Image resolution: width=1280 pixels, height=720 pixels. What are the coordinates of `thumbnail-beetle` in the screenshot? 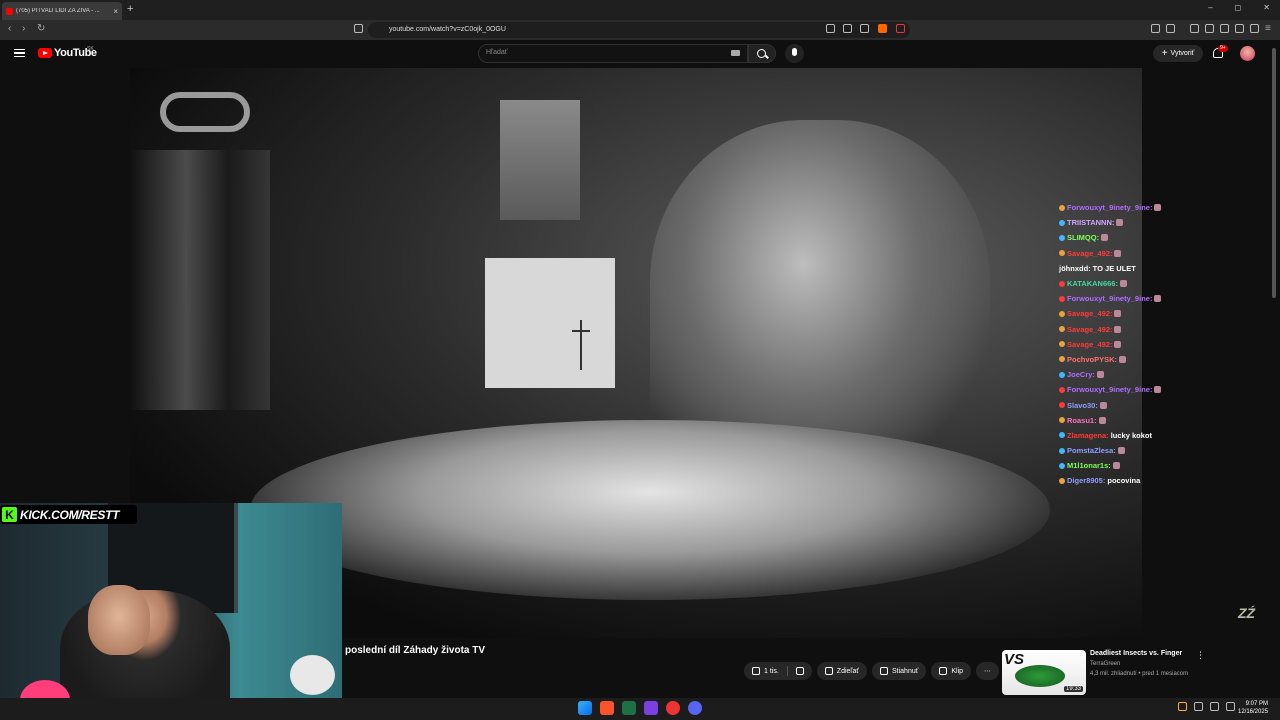 It's located at (1040, 676).